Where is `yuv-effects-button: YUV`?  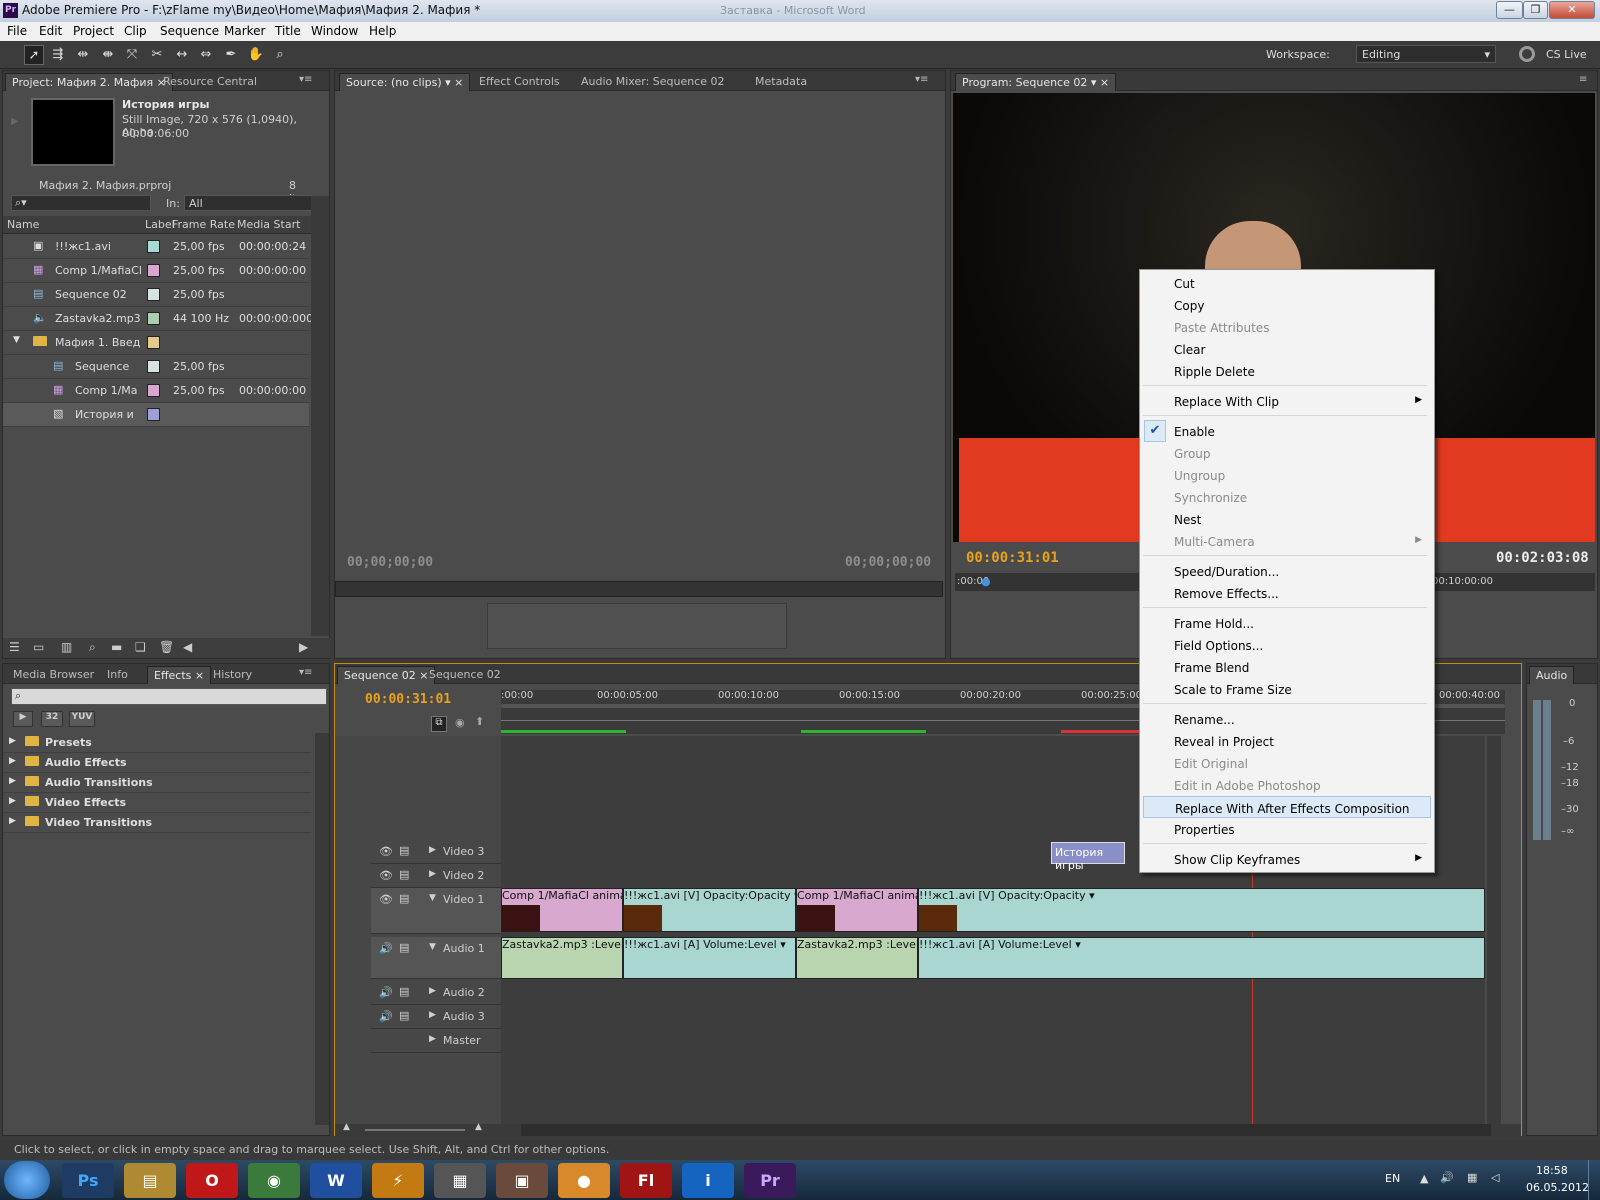 yuv-effects-button: YUV is located at coordinates (82, 719).